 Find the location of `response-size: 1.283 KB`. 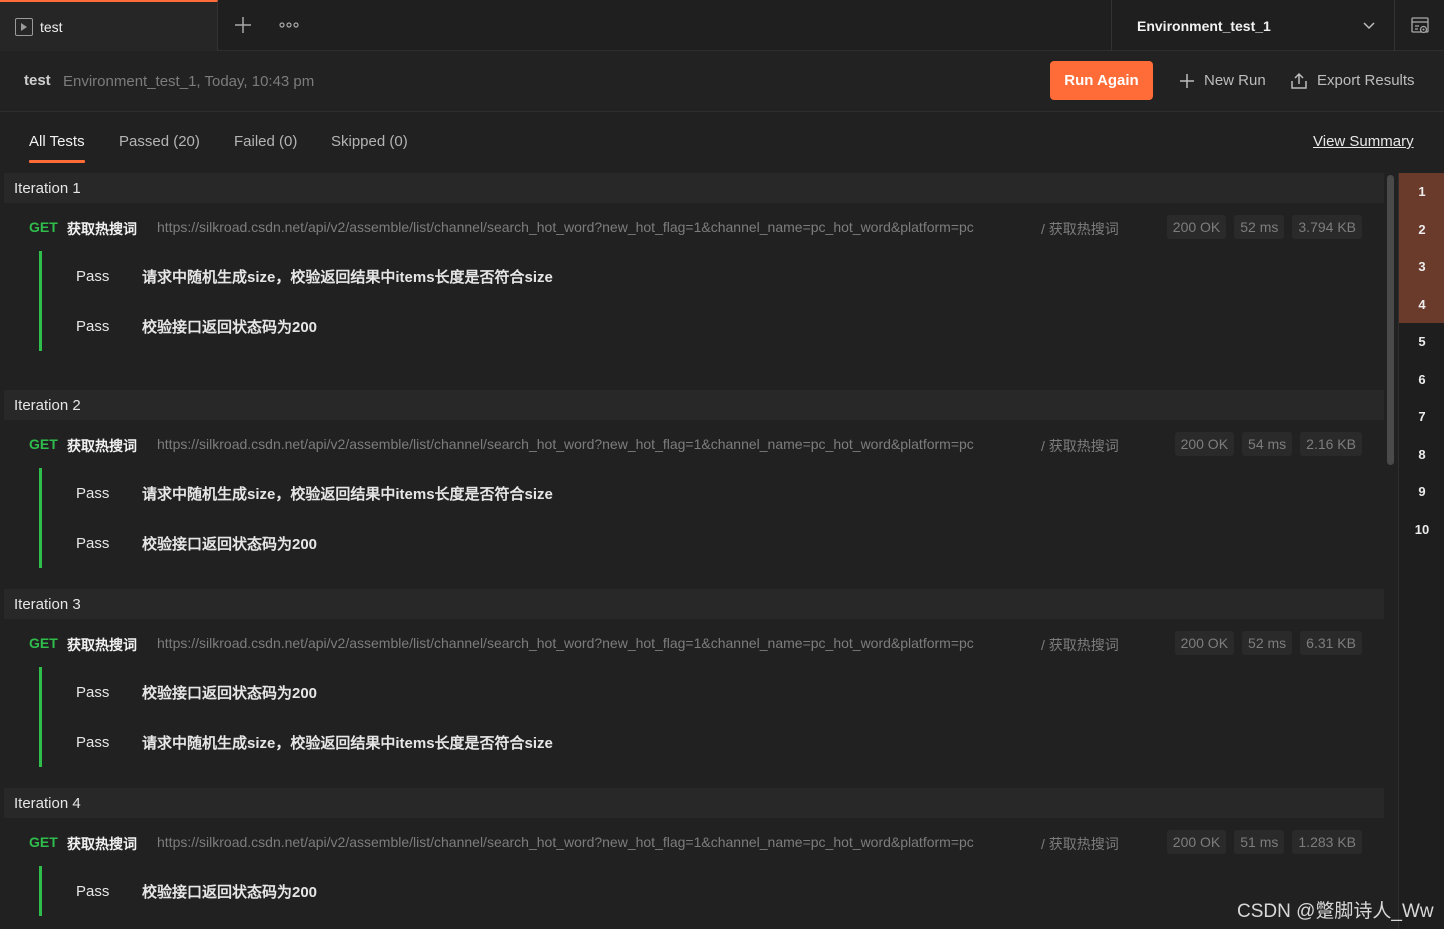

response-size: 1.283 KB is located at coordinates (1327, 842).